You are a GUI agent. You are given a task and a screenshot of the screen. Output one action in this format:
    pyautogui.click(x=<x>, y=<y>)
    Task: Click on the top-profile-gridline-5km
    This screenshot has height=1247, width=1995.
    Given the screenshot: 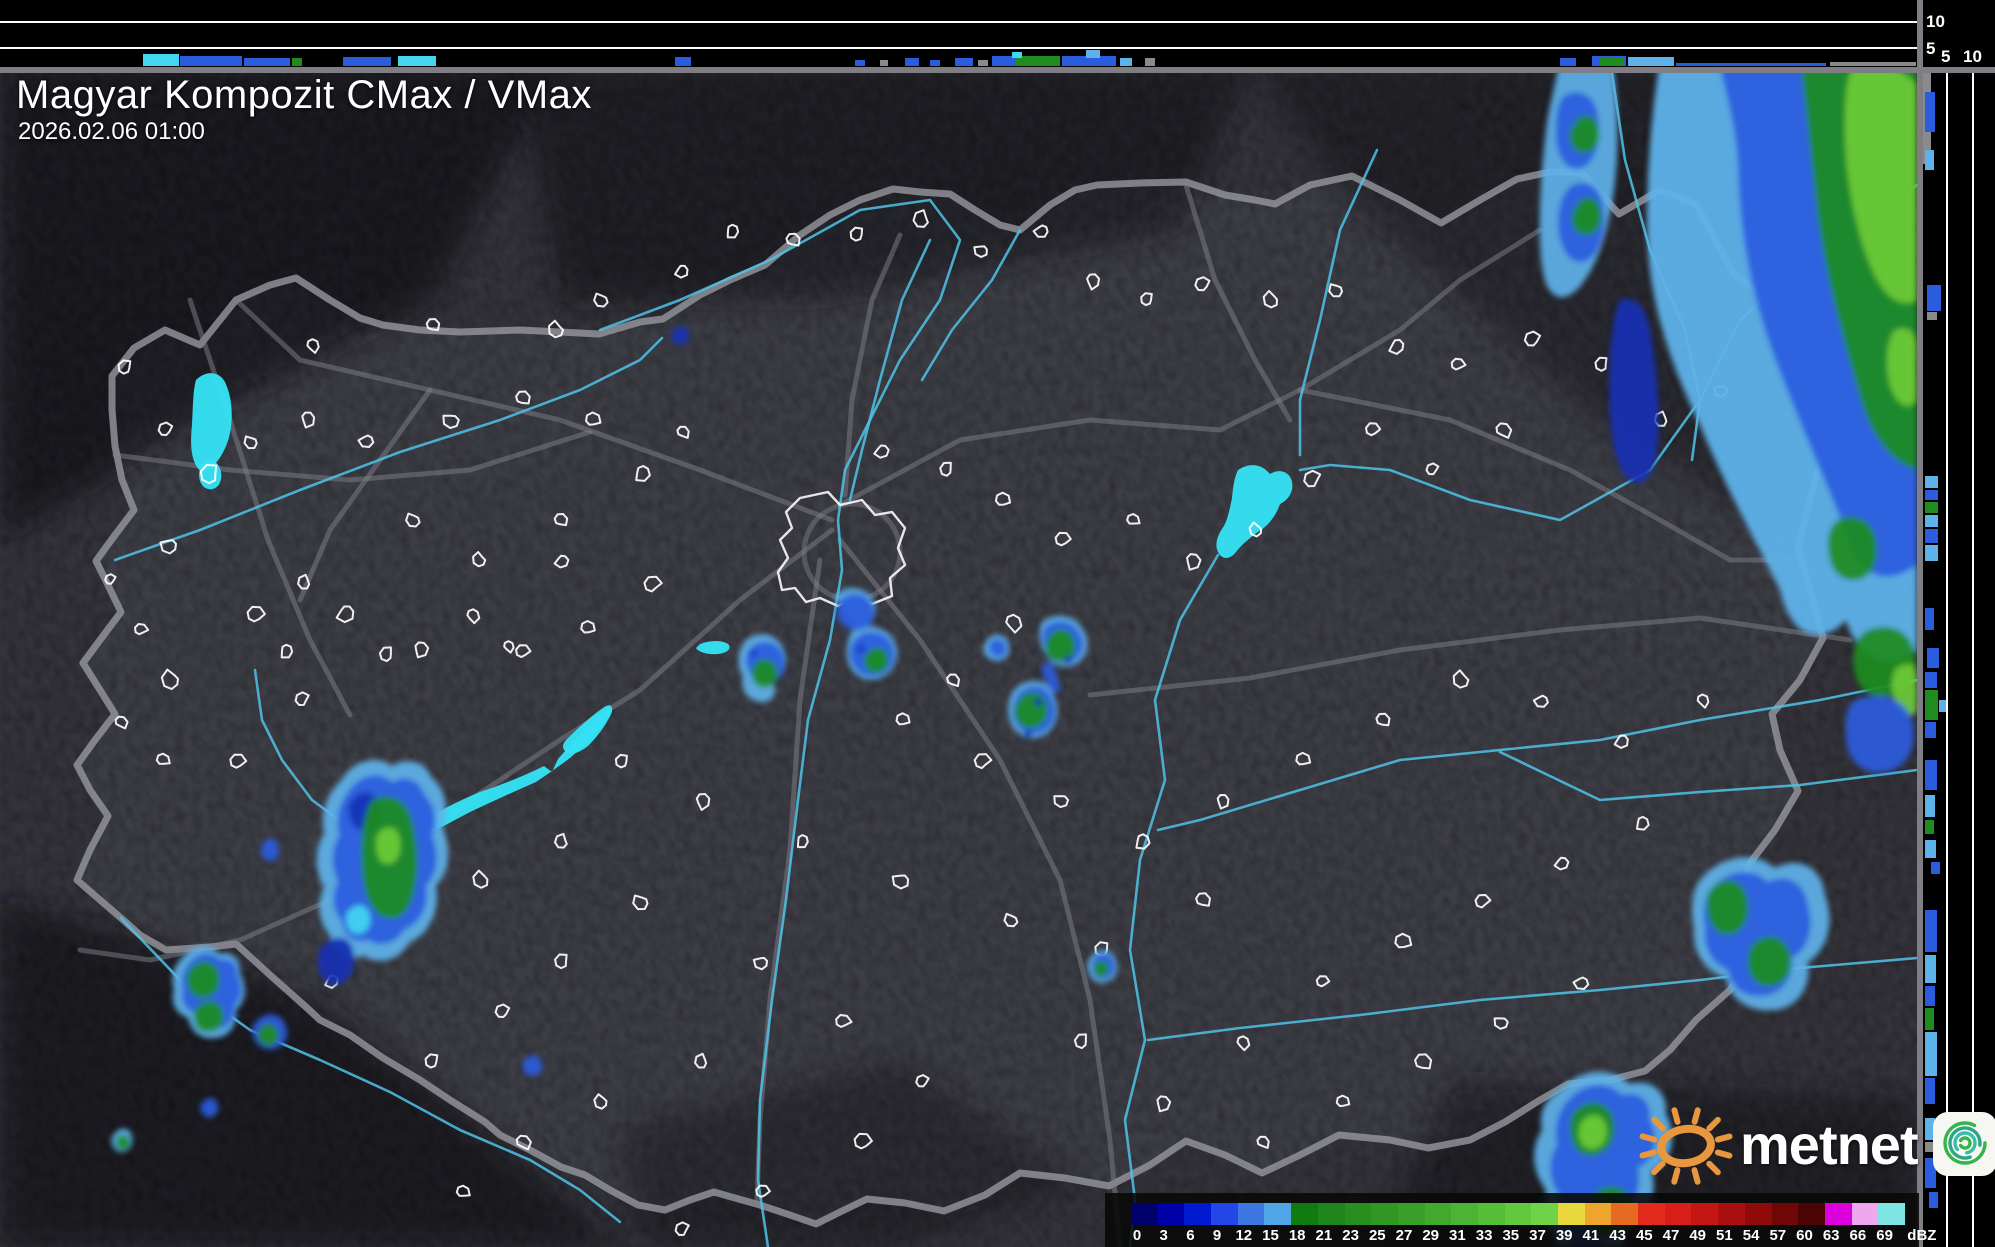 What is the action you would take?
    pyautogui.click(x=958, y=48)
    